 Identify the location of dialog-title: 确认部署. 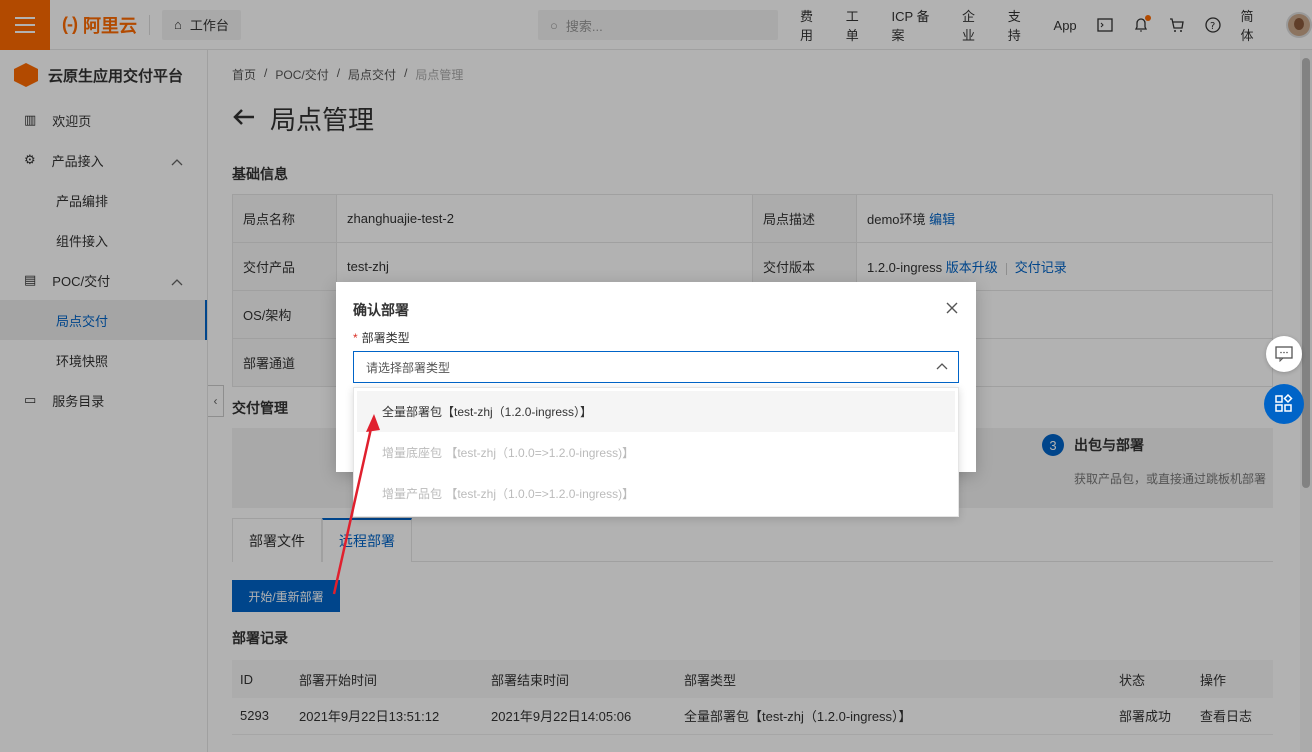
(381, 310).